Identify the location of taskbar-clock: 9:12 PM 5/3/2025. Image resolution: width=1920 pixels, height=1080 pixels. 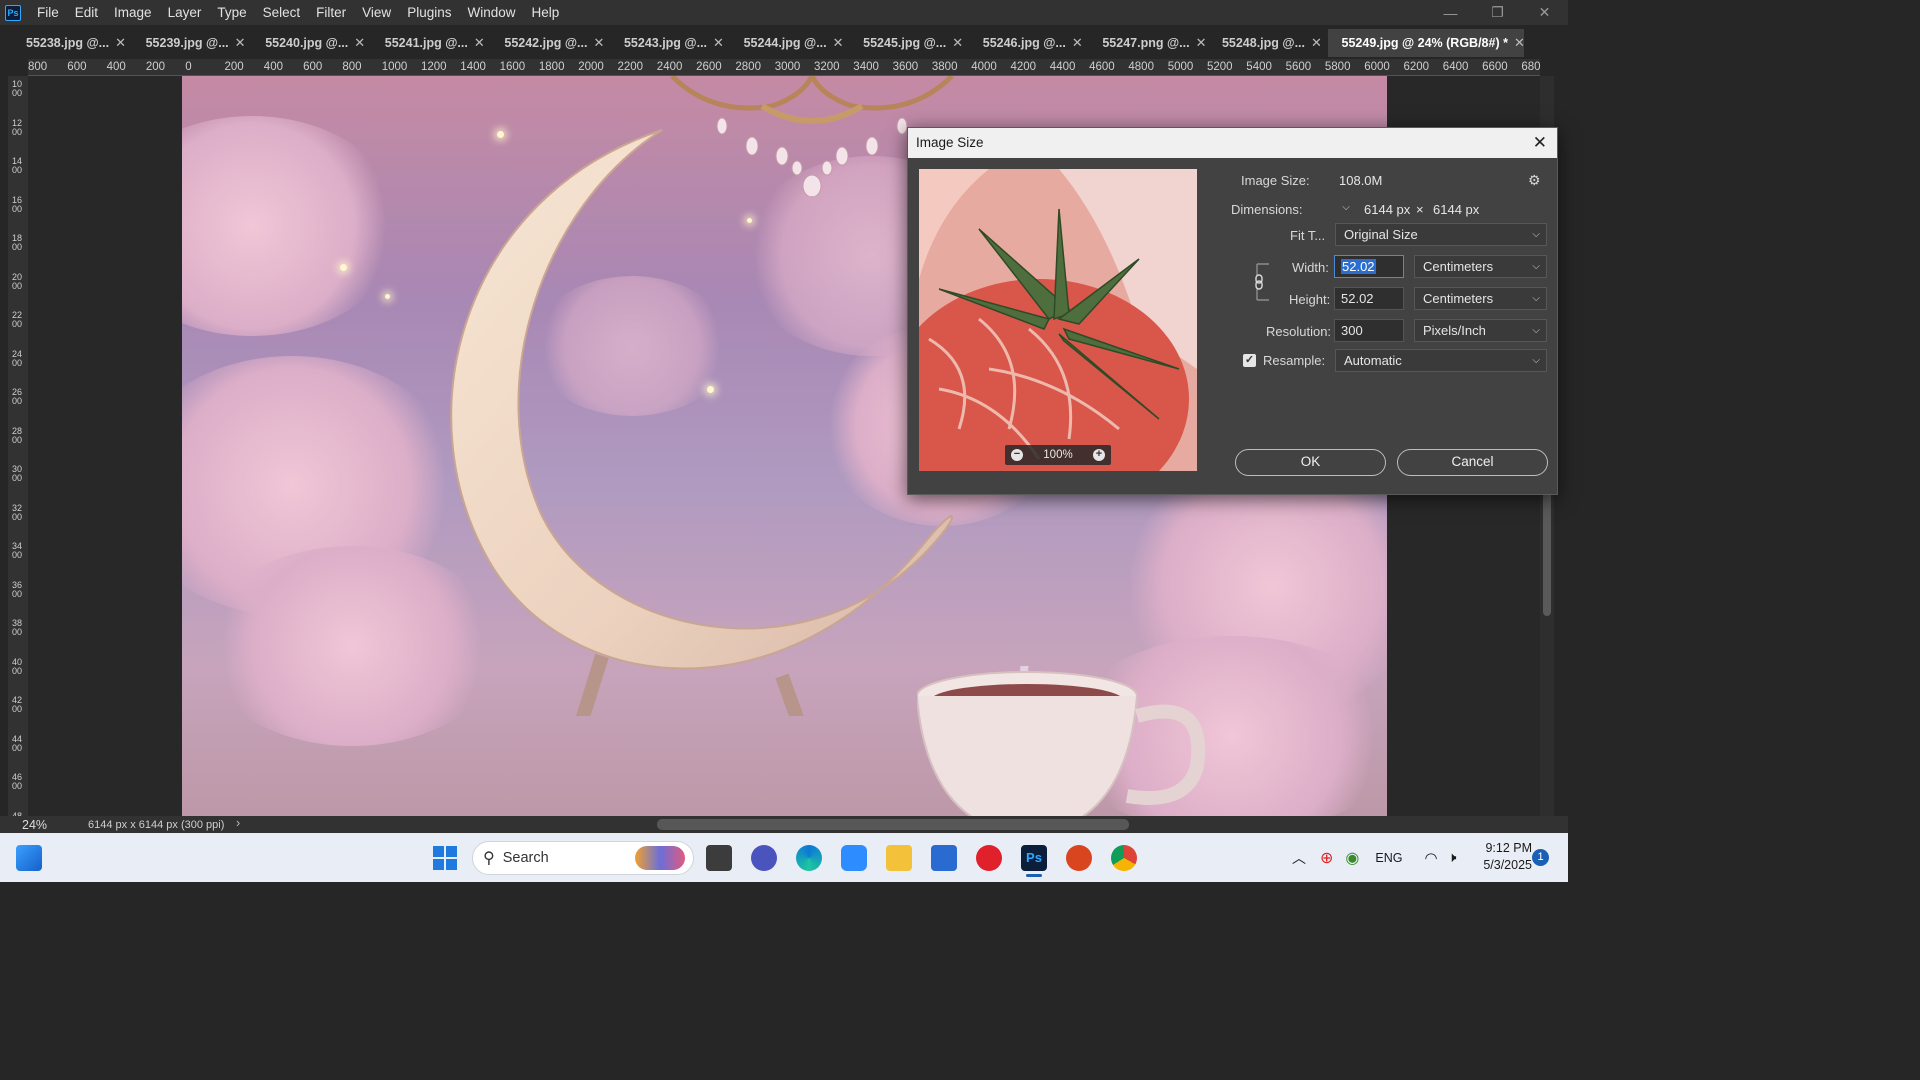
(1499, 857).